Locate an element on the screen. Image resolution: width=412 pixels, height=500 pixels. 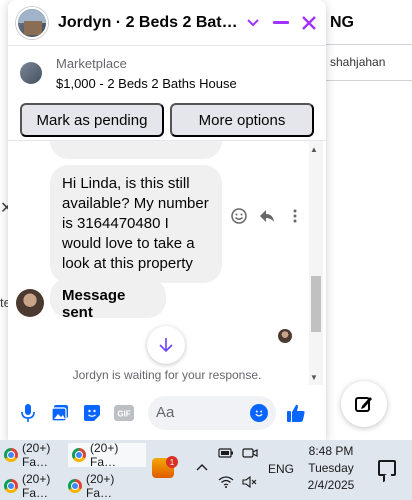
listing-actions: Mark as pending More options is located at coordinates (167, 114).